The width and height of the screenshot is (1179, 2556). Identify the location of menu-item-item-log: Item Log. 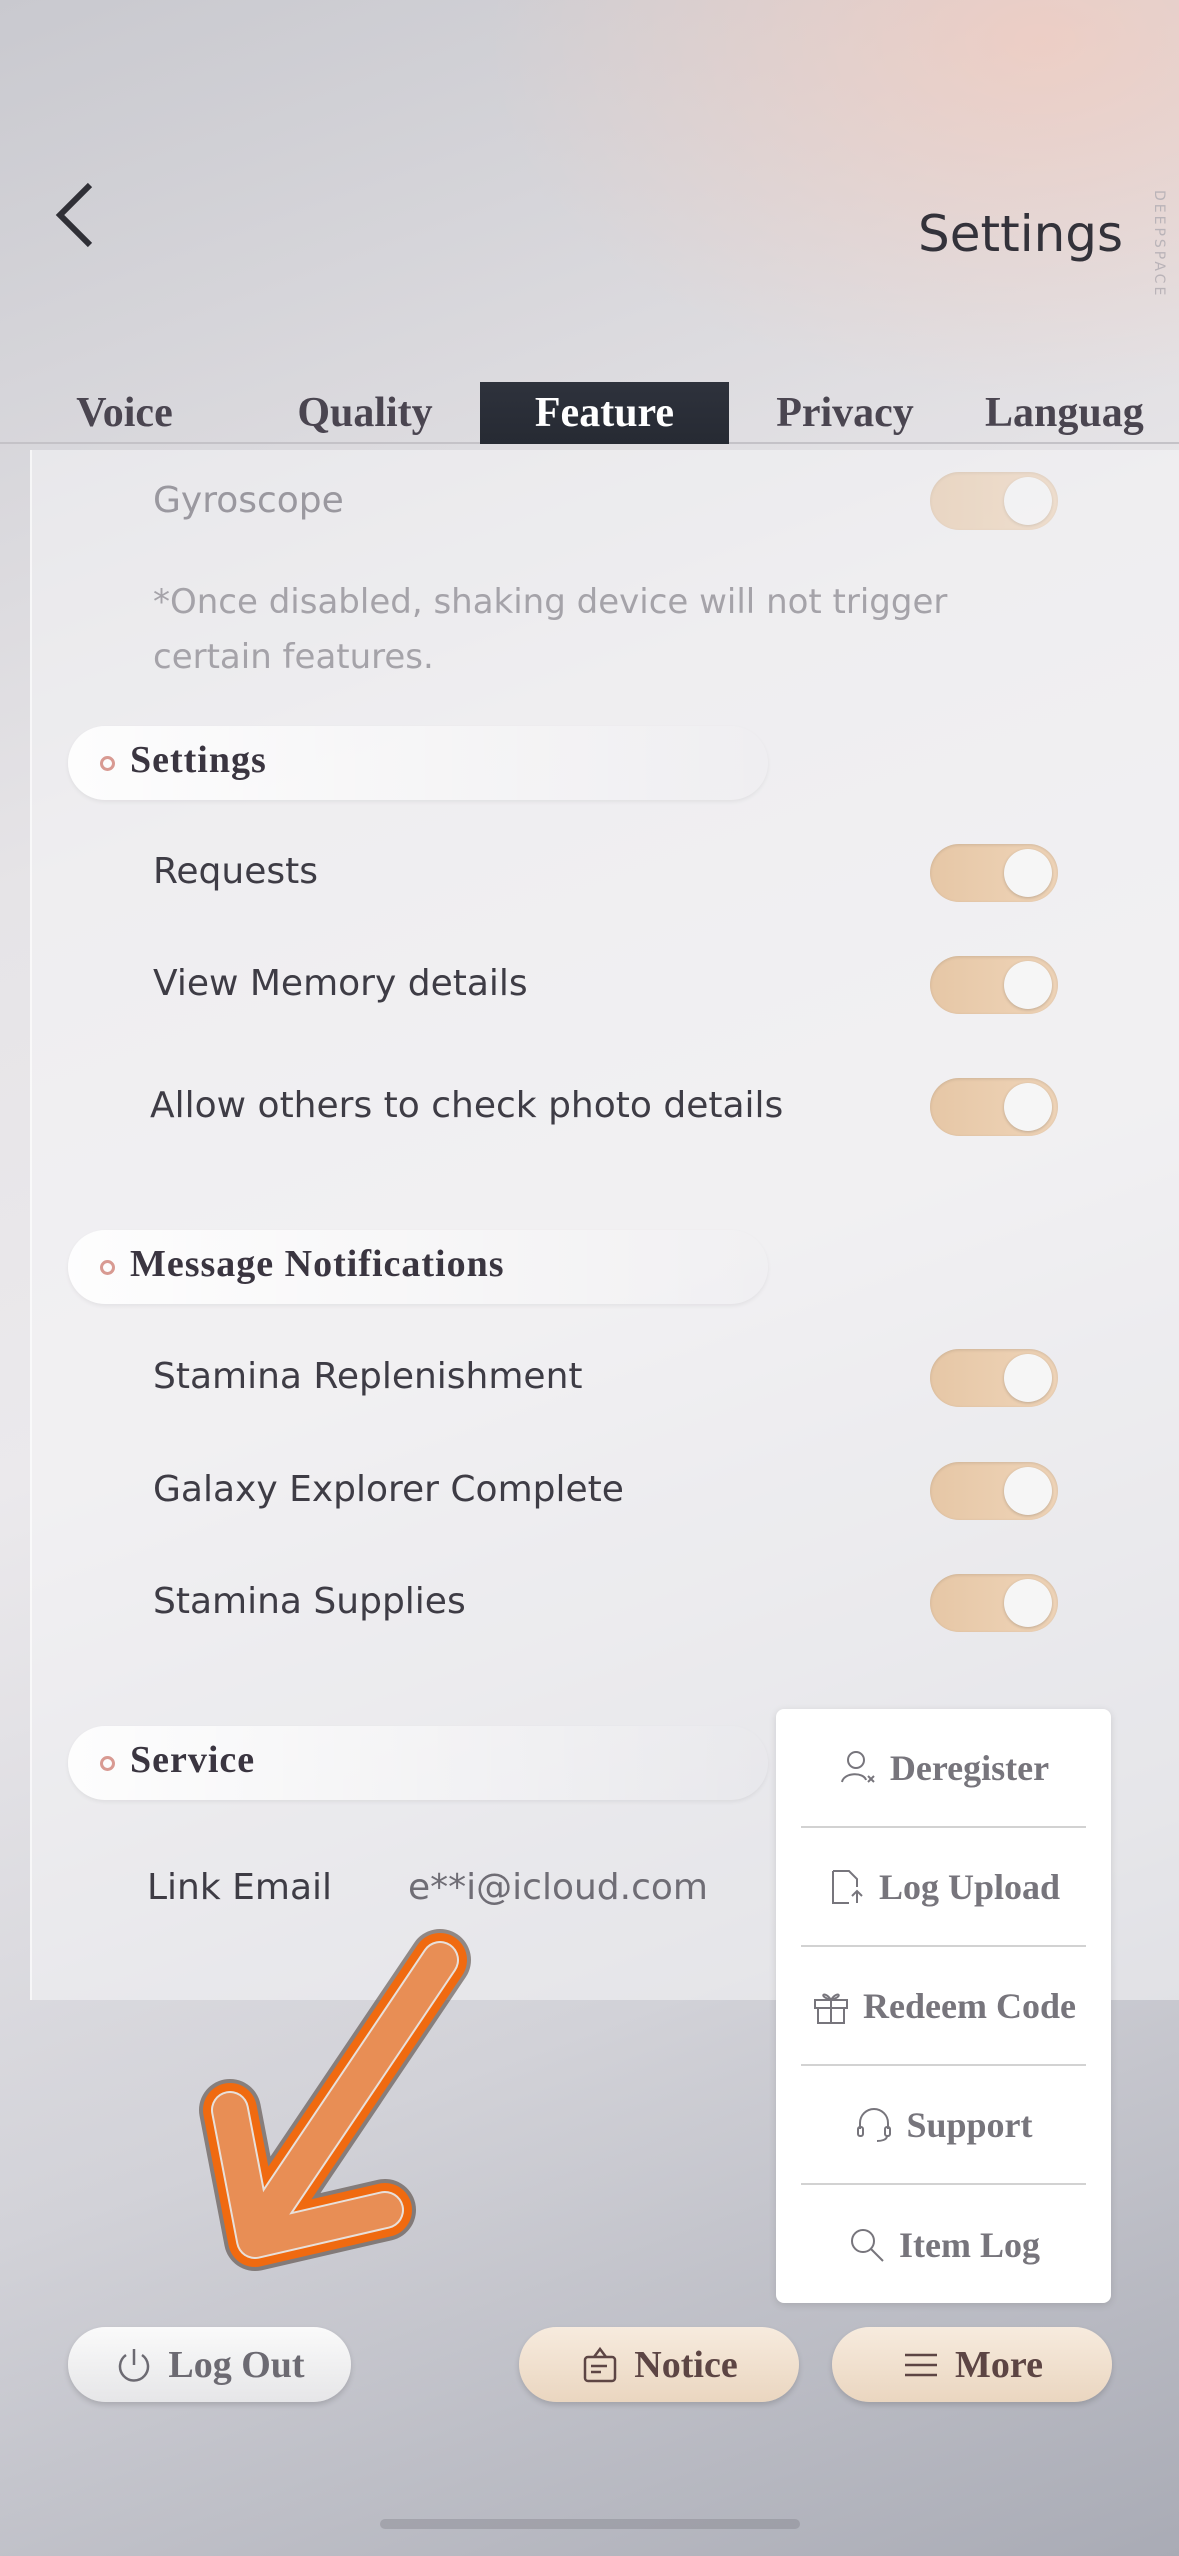
(943, 2244).